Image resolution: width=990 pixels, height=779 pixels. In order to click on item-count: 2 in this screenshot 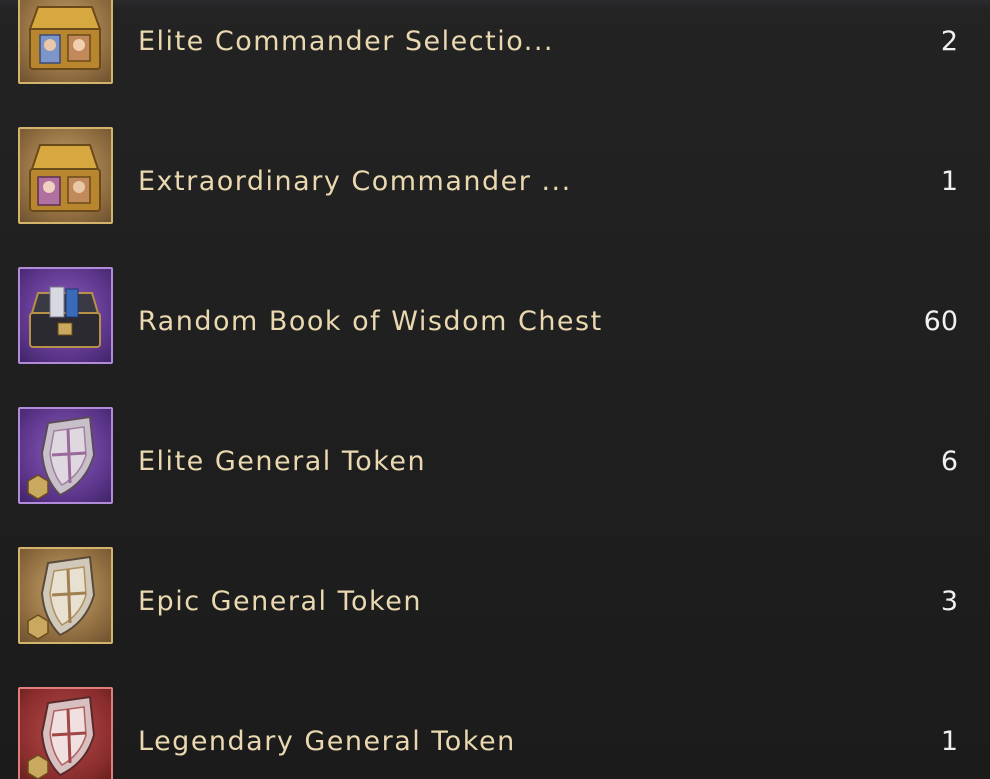, I will do `click(949, 41)`.